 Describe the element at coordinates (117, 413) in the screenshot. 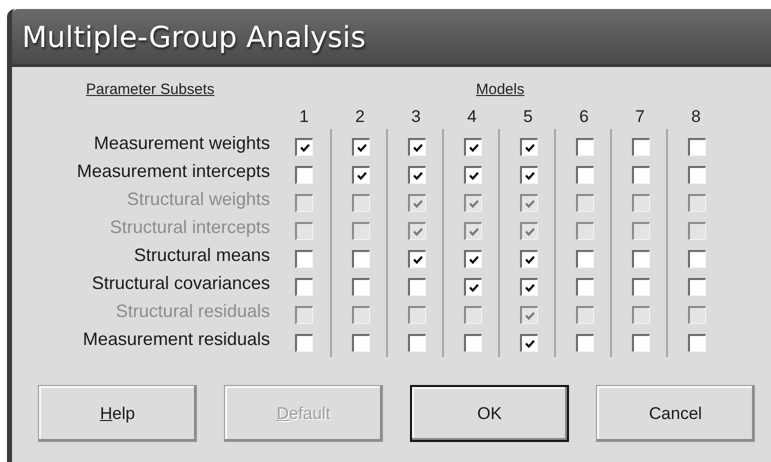

I see `dialog-button: Help` at that location.